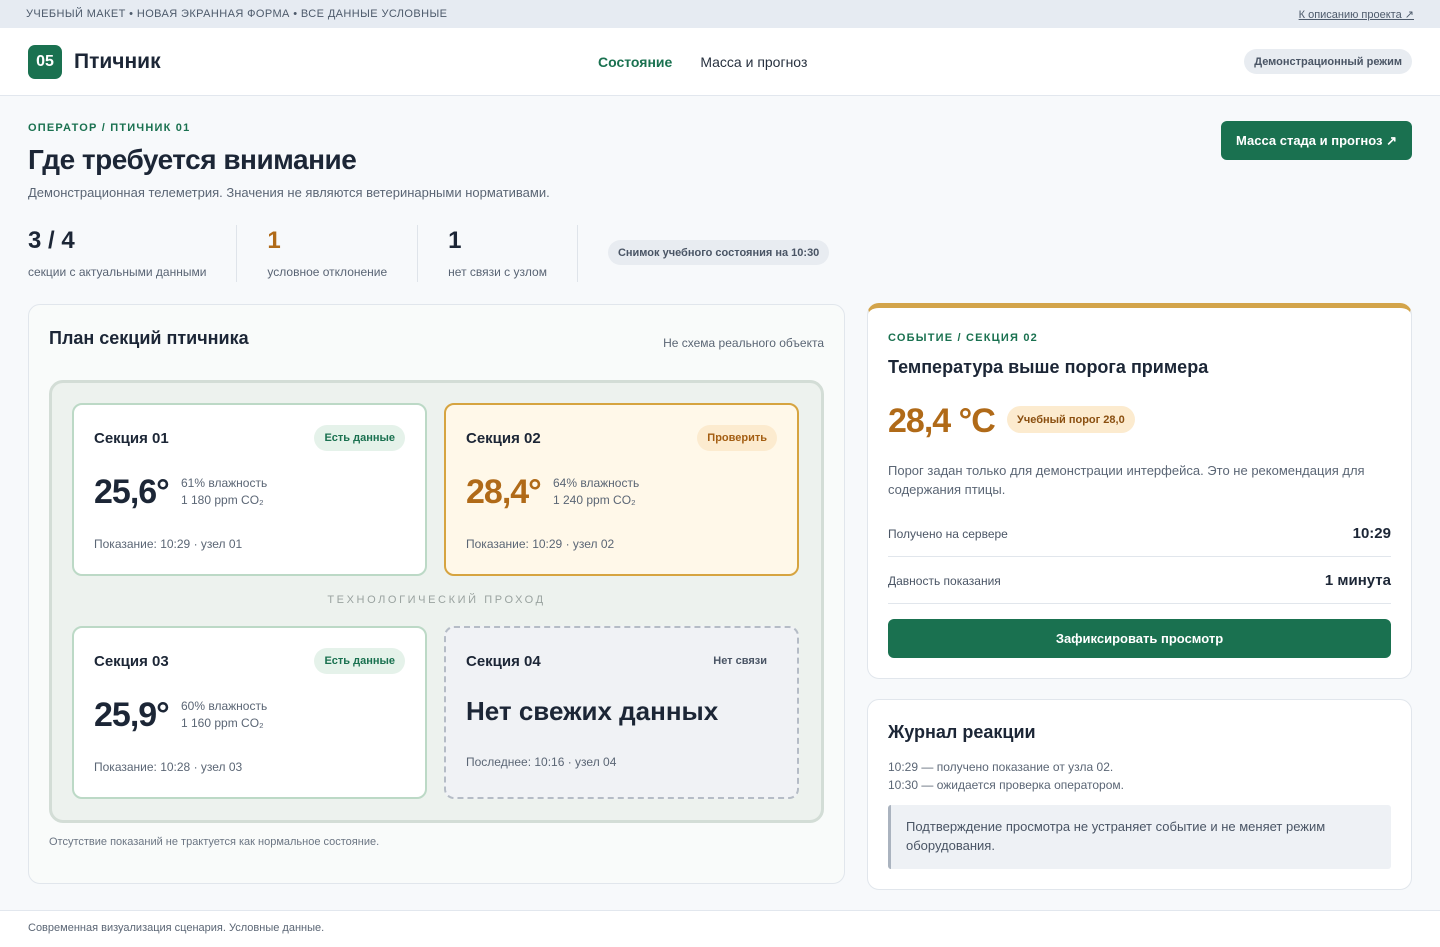 This screenshot has width=1440, height=947. What do you see at coordinates (513, 253) in the screenshot?
I see `stat-no-link: 1 нет связи с узлом` at bounding box center [513, 253].